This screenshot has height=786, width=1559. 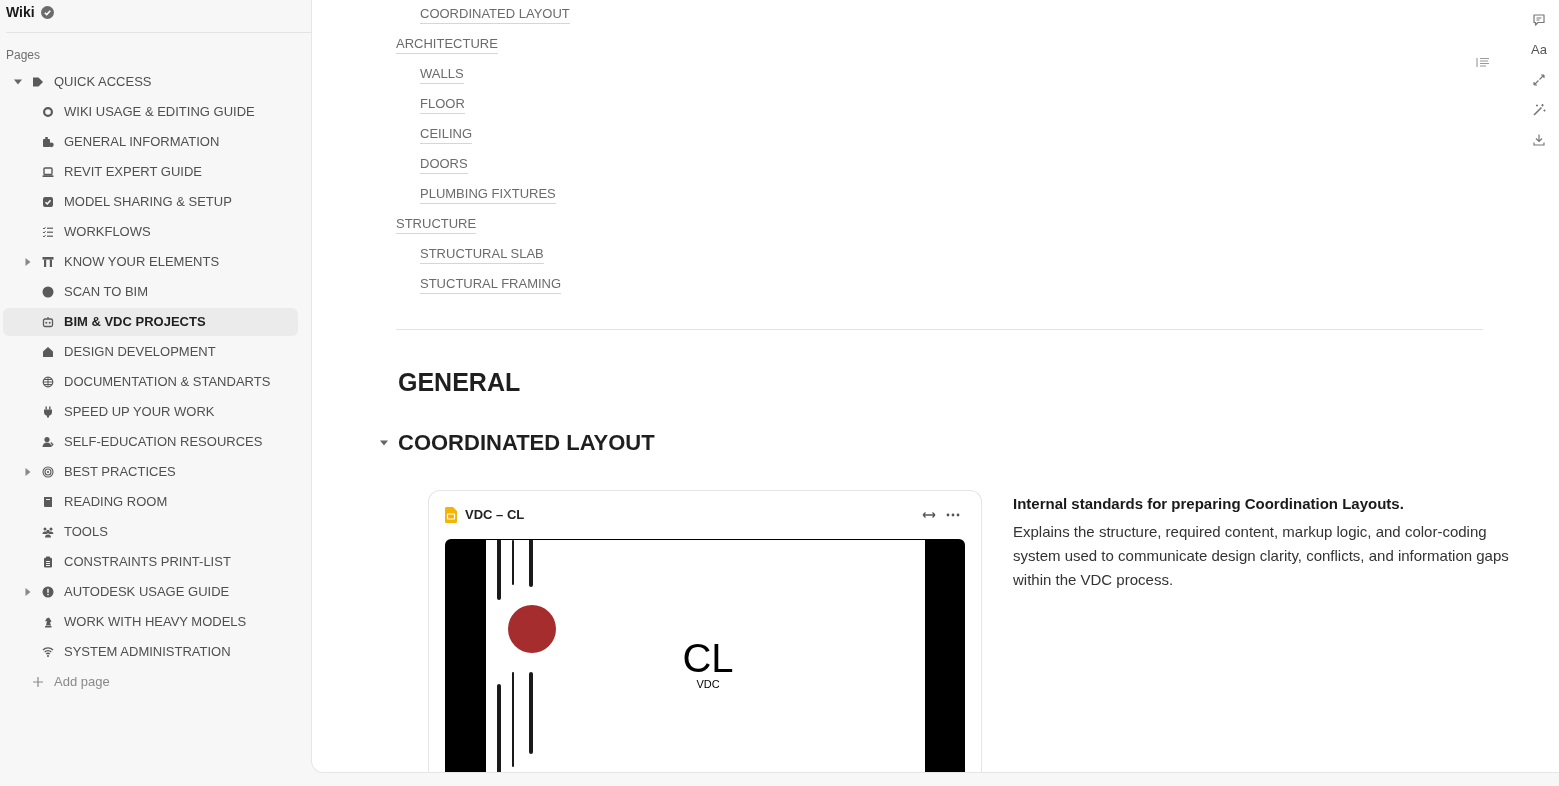 What do you see at coordinates (495, 14) in the screenshot?
I see `outline-link: COORDINATED LAYOUT` at bounding box center [495, 14].